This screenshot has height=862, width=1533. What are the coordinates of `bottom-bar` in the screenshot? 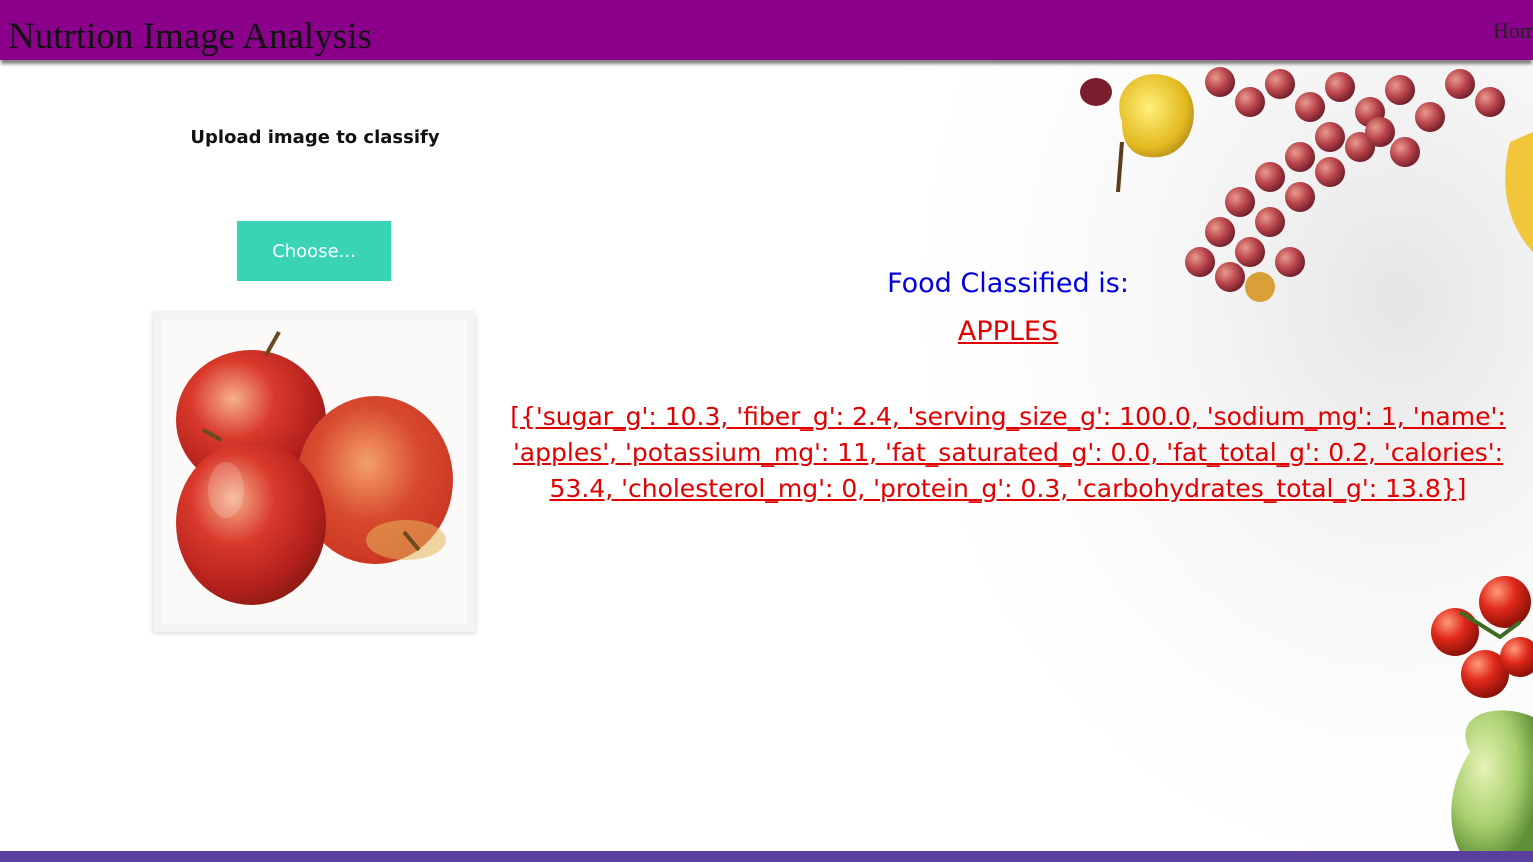 It's located at (766, 856).